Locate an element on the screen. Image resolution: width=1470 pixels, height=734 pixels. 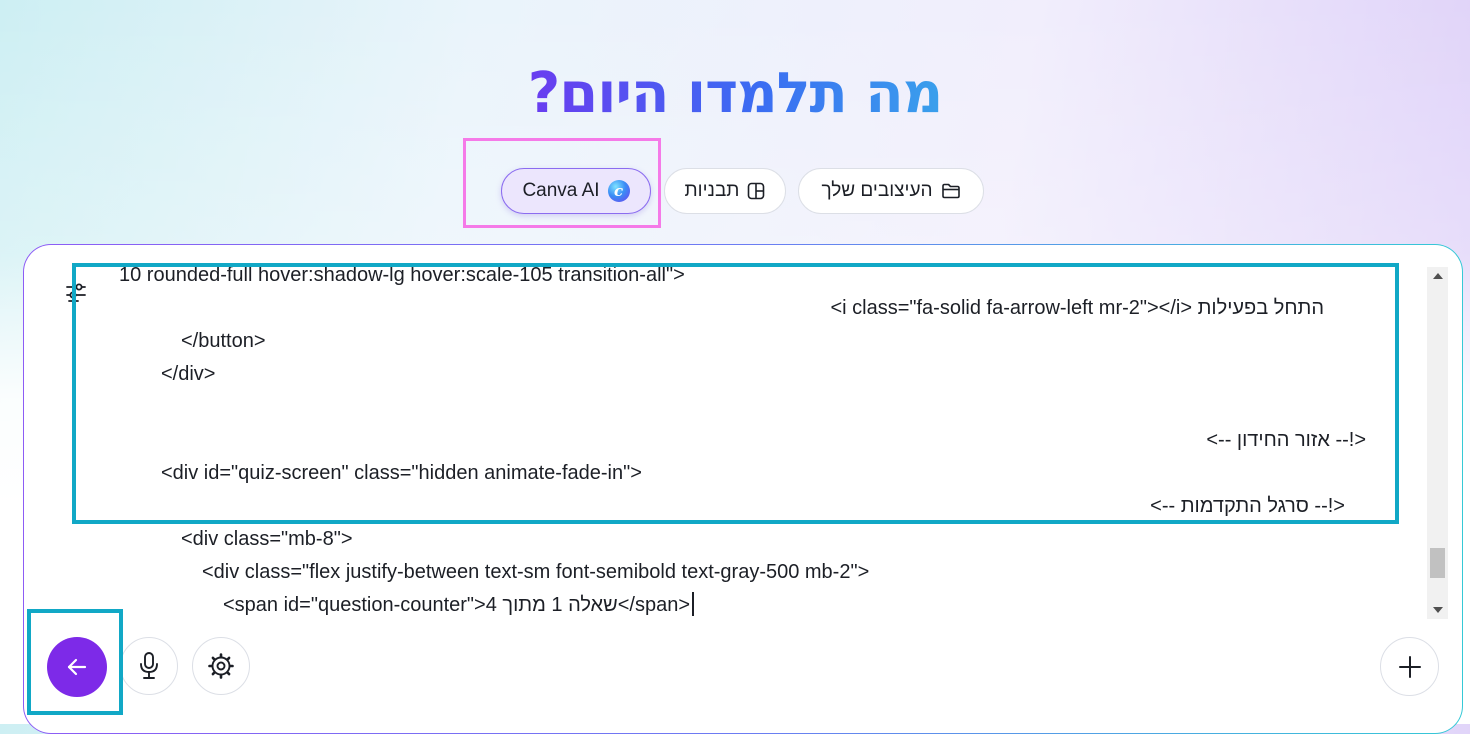
tab-templates: תבניות is located at coordinates (725, 191).